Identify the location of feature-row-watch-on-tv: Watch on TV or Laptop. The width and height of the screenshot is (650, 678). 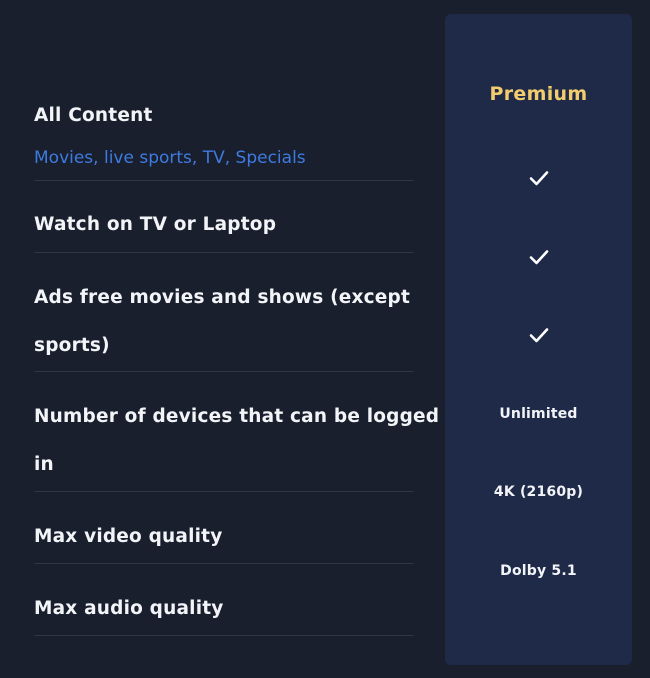
(224, 217).